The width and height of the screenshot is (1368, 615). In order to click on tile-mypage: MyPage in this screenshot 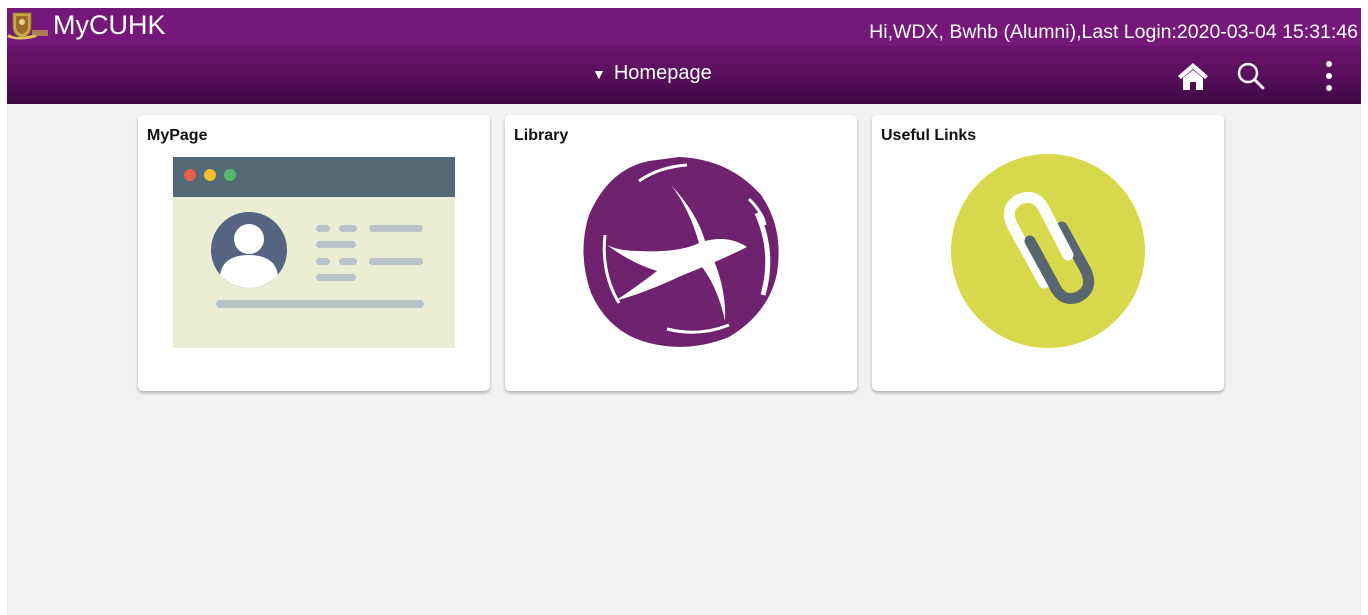, I will do `click(314, 253)`.